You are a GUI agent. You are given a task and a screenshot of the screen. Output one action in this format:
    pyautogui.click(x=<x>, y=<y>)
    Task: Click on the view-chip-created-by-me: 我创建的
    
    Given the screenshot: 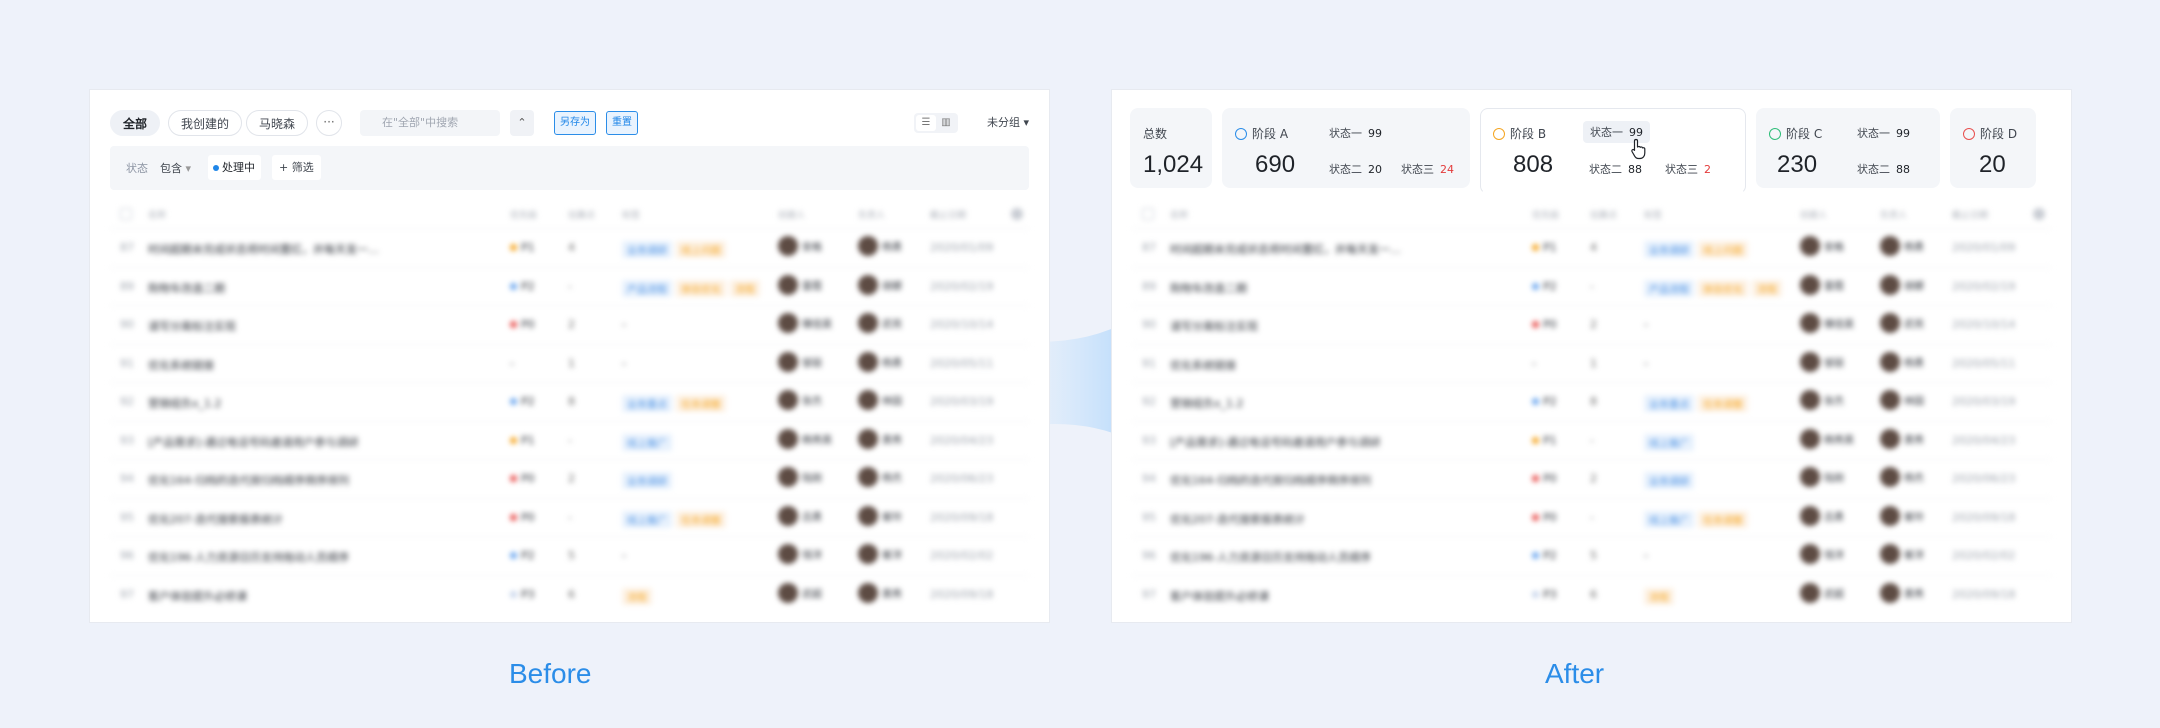 What is the action you would take?
    pyautogui.click(x=205, y=123)
    